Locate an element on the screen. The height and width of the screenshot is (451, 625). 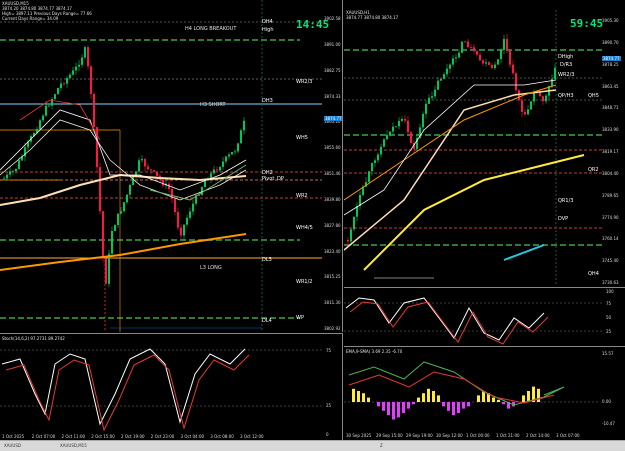
price-tick-label: 3891.00 is located at coordinates (332, 44).